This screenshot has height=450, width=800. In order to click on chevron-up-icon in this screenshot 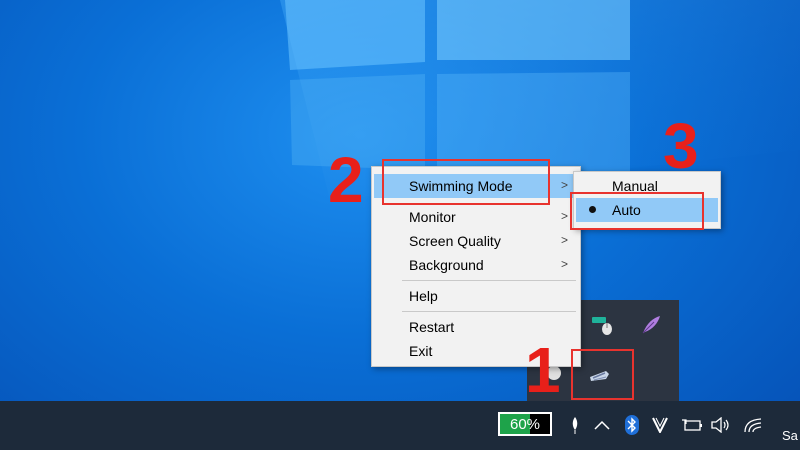, I will do `click(602, 425)`.